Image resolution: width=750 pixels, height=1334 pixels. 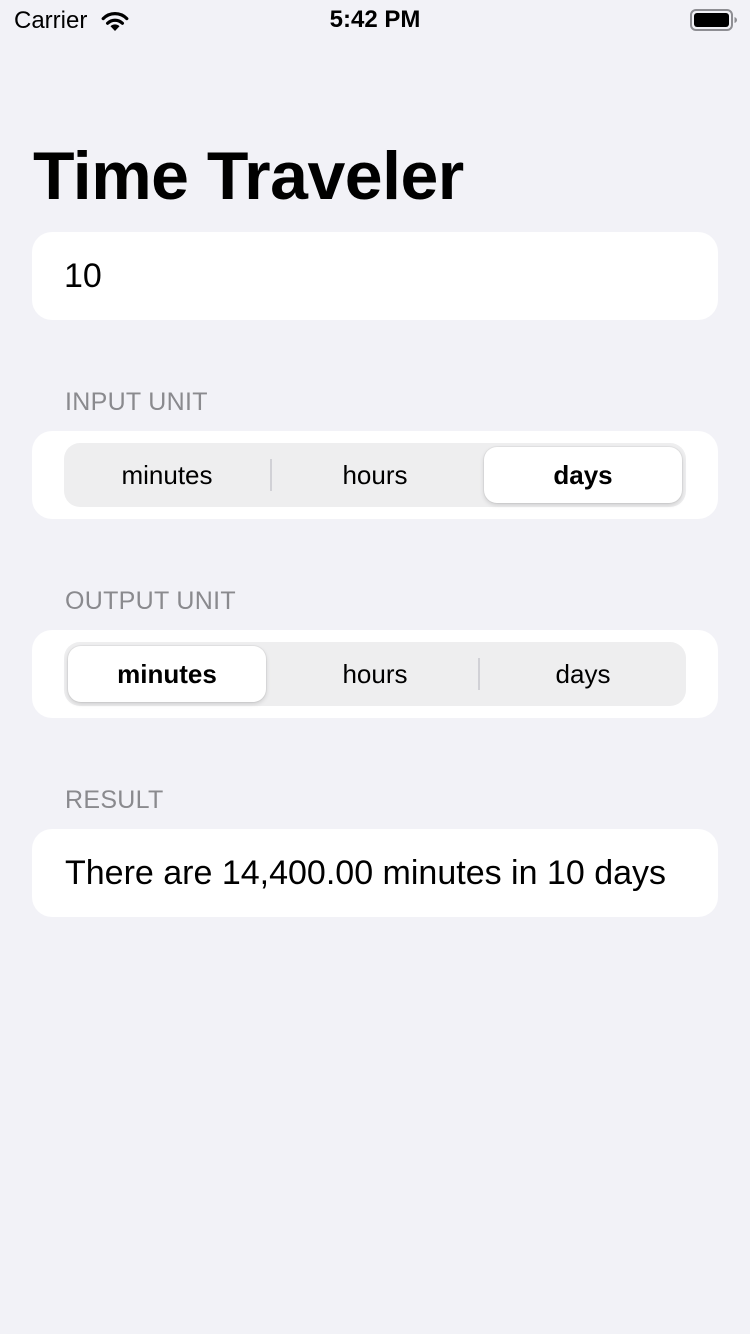 What do you see at coordinates (583, 475) in the screenshot?
I see `input-unit-segment-days: days` at bounding box center [583, 475].